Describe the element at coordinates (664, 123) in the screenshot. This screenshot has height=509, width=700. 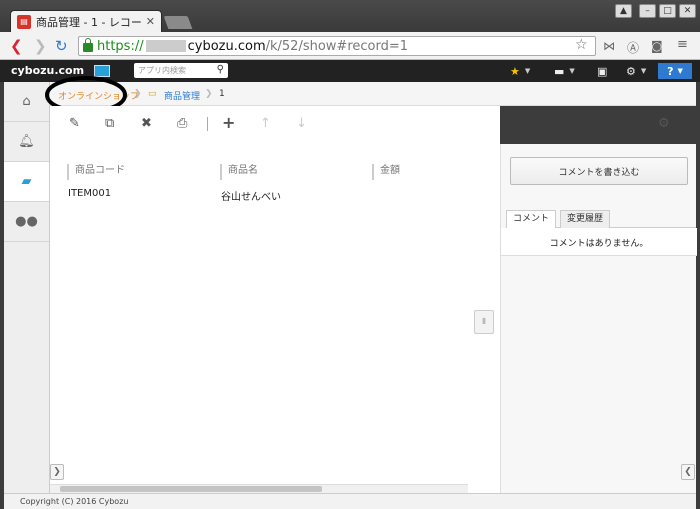
I see `app-settings-gear-icon: ⚙` at that location.